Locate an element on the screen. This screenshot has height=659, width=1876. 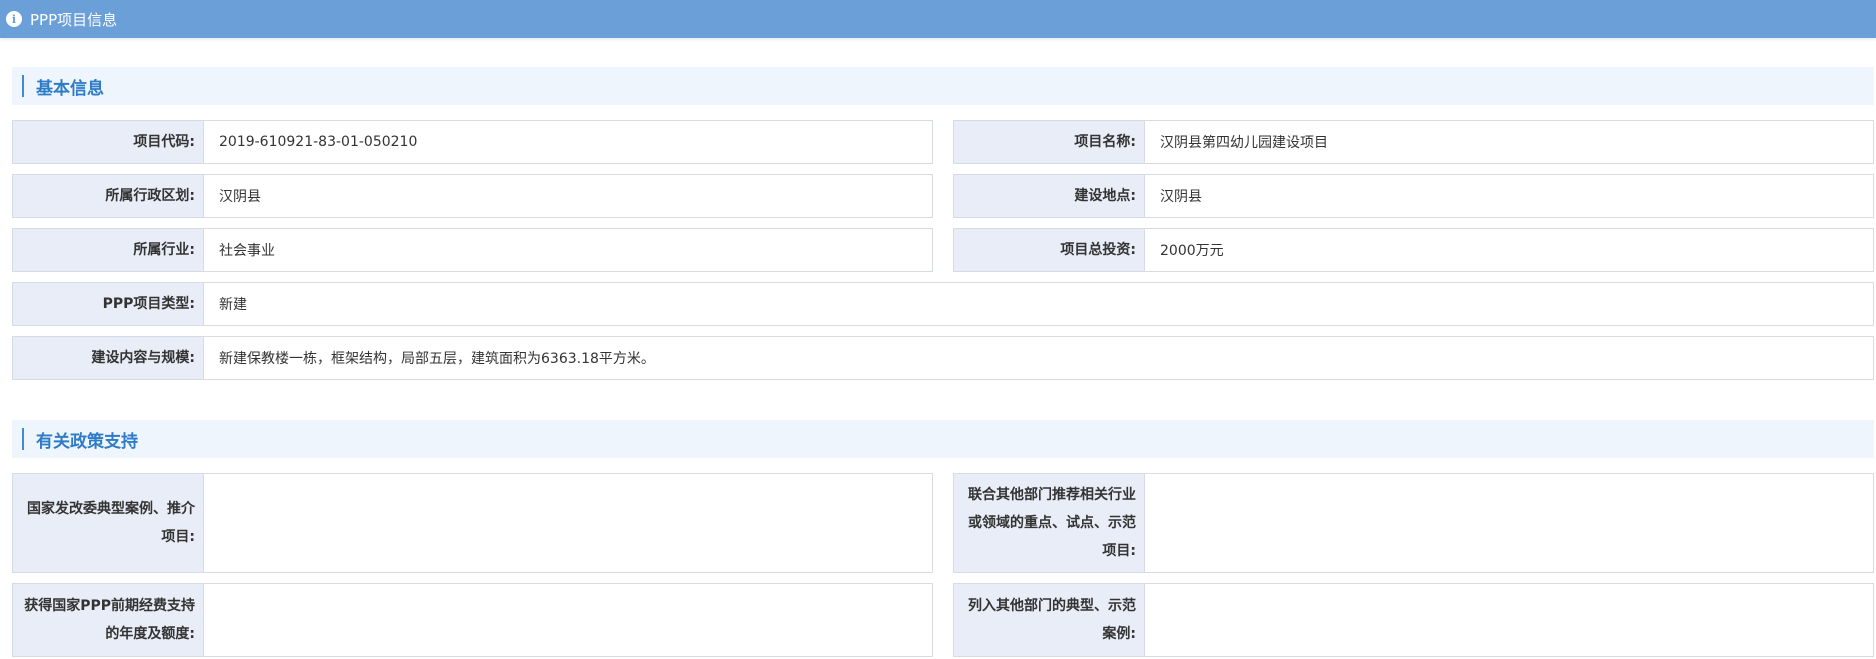
page-header: i PPP项目信息 is located at coordinates (938, 19).